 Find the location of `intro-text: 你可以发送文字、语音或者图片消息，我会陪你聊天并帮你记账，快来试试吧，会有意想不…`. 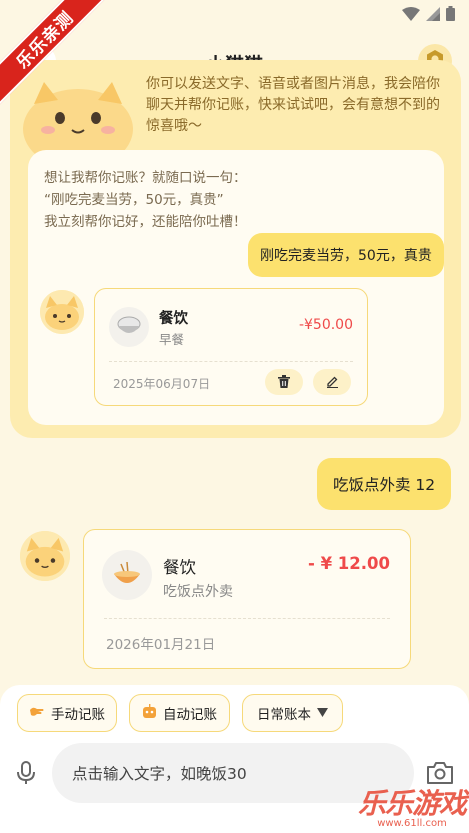

intro-text: 你可以发送文字、语音或者图片消息，我会陪你聊天并帮你记账，快来试试吧，会有意想不… is located at coordinates (293, 105).